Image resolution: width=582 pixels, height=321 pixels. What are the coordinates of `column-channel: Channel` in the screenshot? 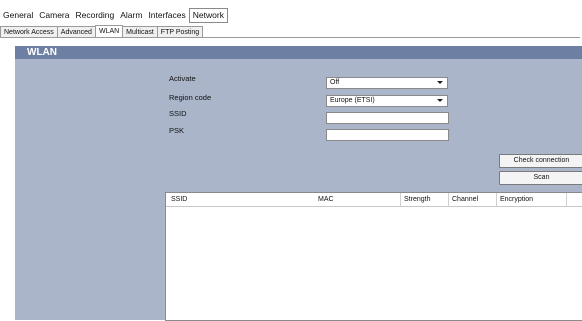 It's located at (465, 199).